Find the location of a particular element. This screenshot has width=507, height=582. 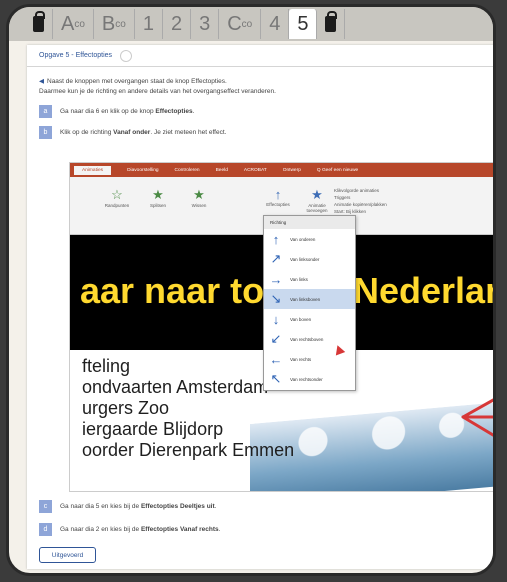

direction-from-bottom: ↑ Van onderen is located at coordinates (309, 239).